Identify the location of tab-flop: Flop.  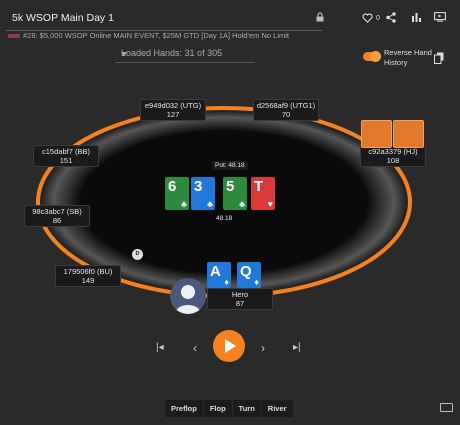
(217, 408).